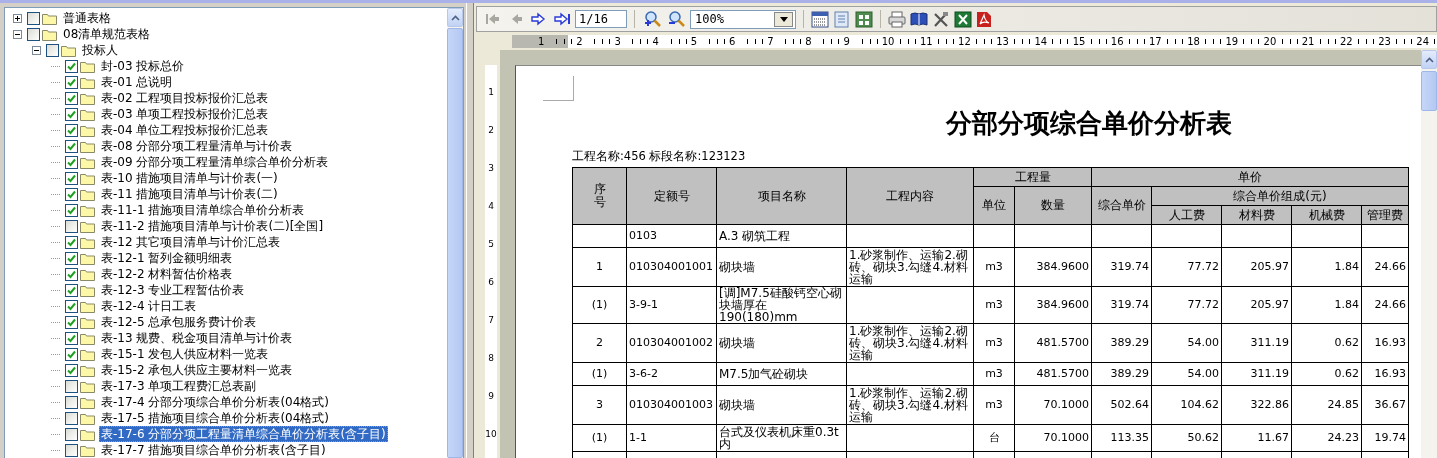 Image resolution: width=1437 pixels, height=458 pixels. Describe the element at coordinates (1385, 267) in the screenshot. I see `table-cell: 24.66` at that location.